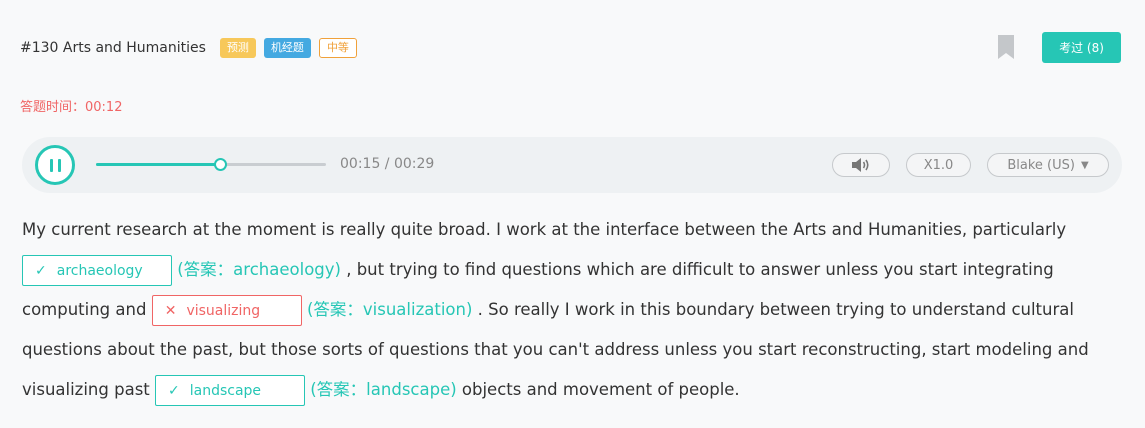 The image size is (1145, 428). What do you see at coordinates (170, 310) in the screenshot?
I see `cross-icon: ✕` at bounding box center [170, 310].